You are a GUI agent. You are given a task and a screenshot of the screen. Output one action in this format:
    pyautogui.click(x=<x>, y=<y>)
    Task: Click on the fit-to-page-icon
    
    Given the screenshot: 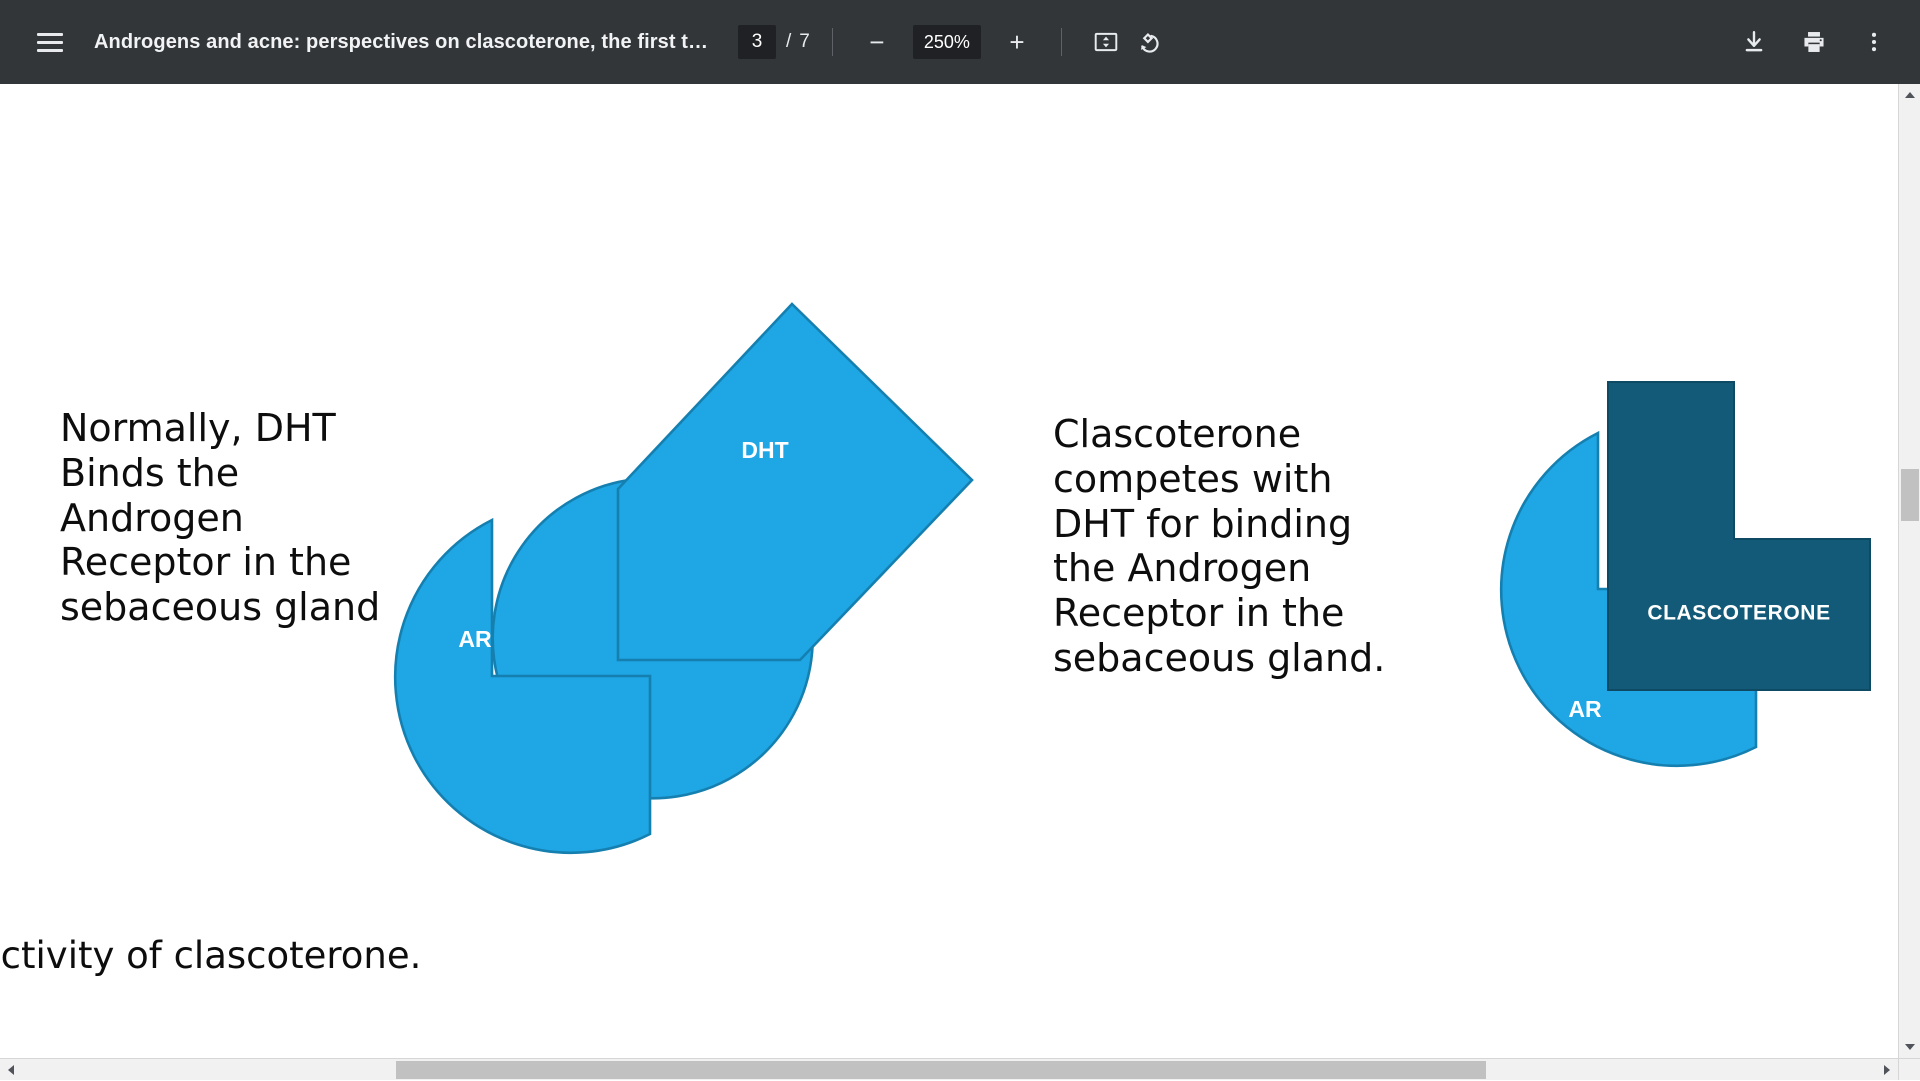 What is the action you would take?
    pyautogui.click(x=1106, y=42)
    